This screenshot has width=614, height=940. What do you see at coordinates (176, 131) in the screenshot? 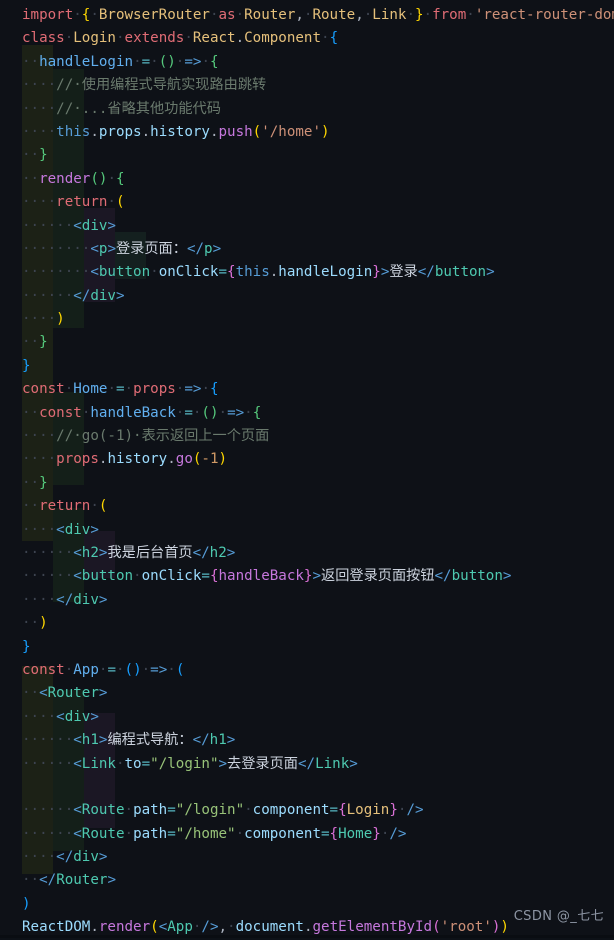
I see `code-line: ····this.props.history.push('/home')` at bounding box center [176, 131].